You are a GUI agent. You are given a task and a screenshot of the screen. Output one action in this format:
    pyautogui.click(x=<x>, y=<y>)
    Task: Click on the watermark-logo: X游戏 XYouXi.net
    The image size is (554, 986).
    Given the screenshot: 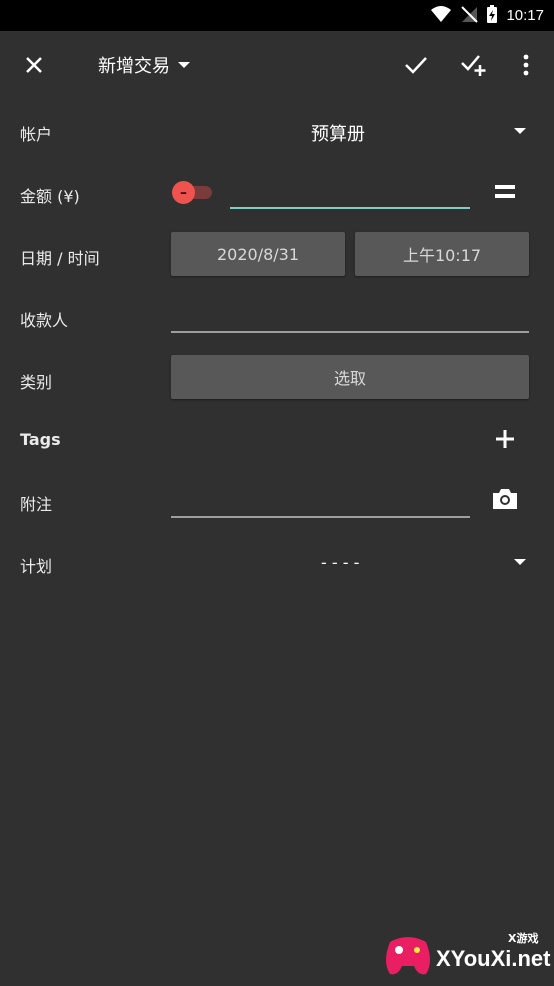 What is the action you would take?
    pyautogui.click(x=465, y=954)
    